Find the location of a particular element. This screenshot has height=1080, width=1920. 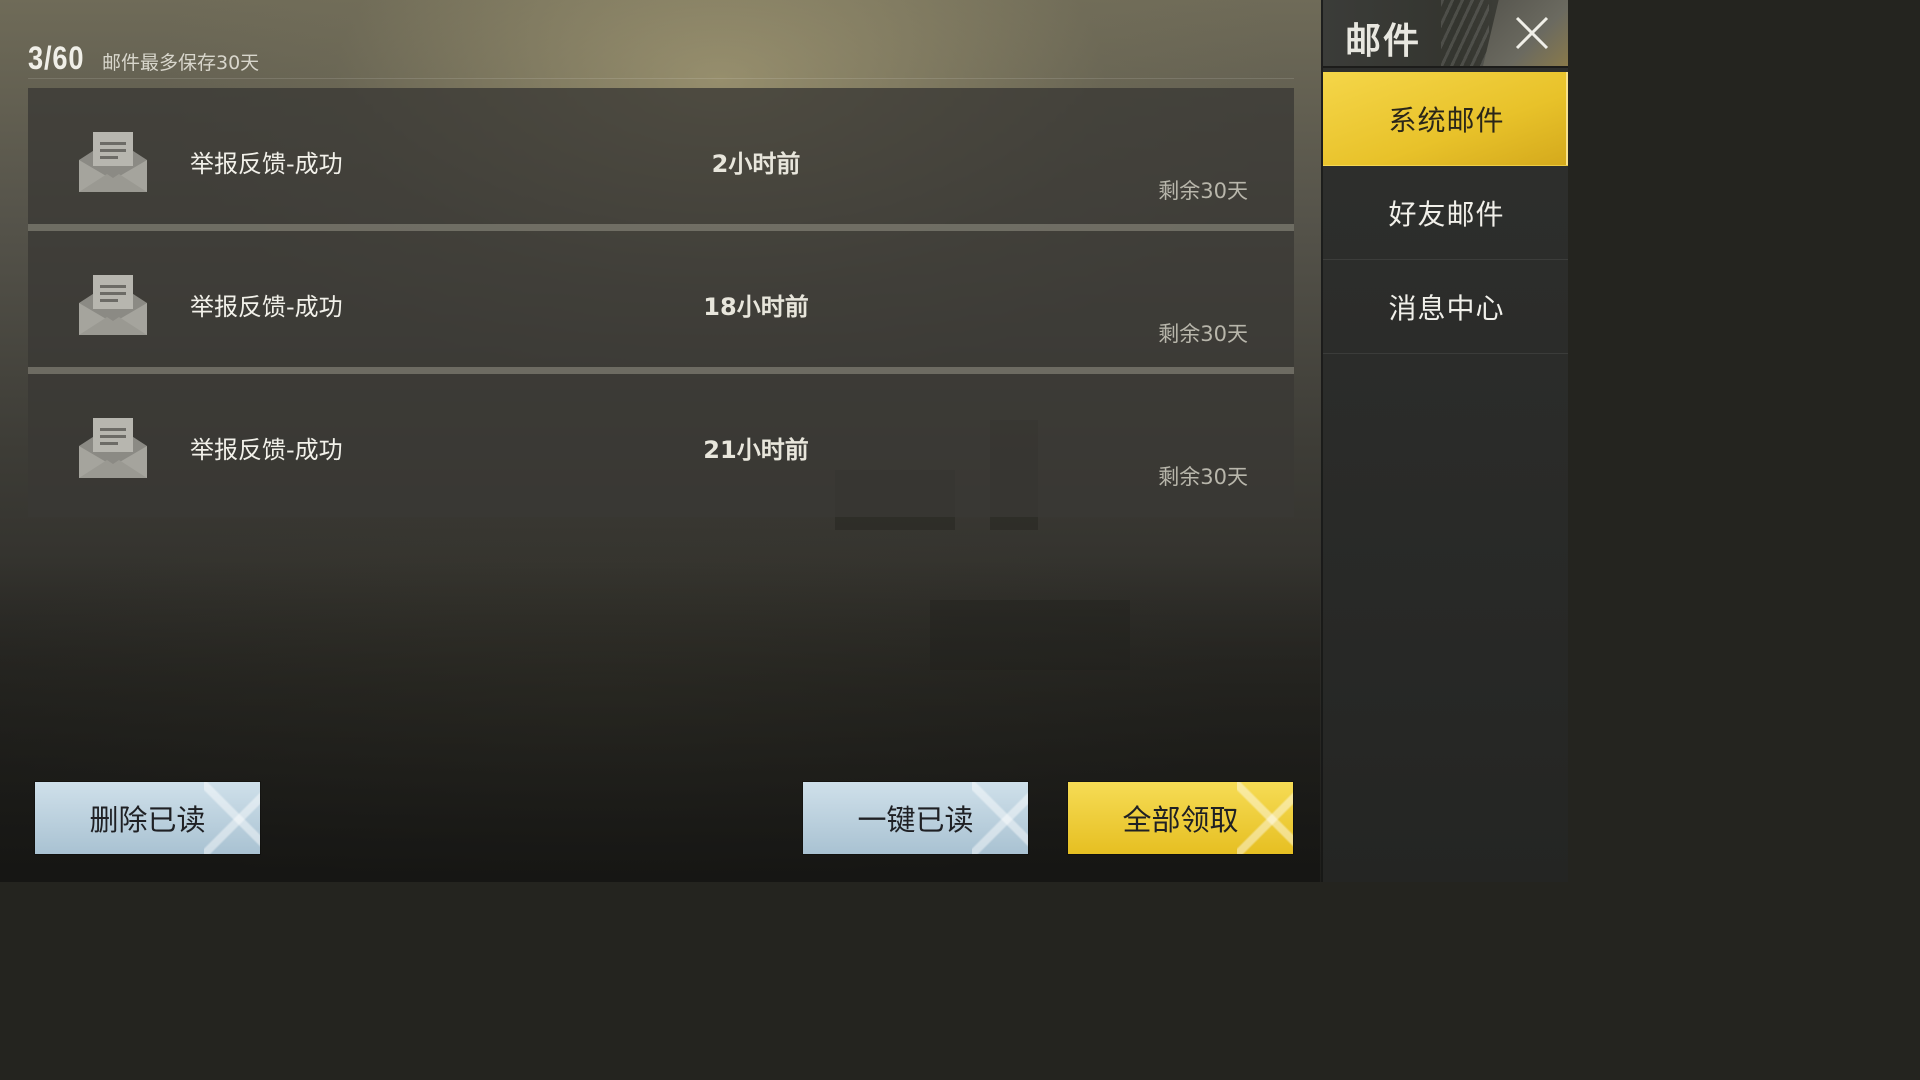

close-button is located at coordinates (1525, 33).